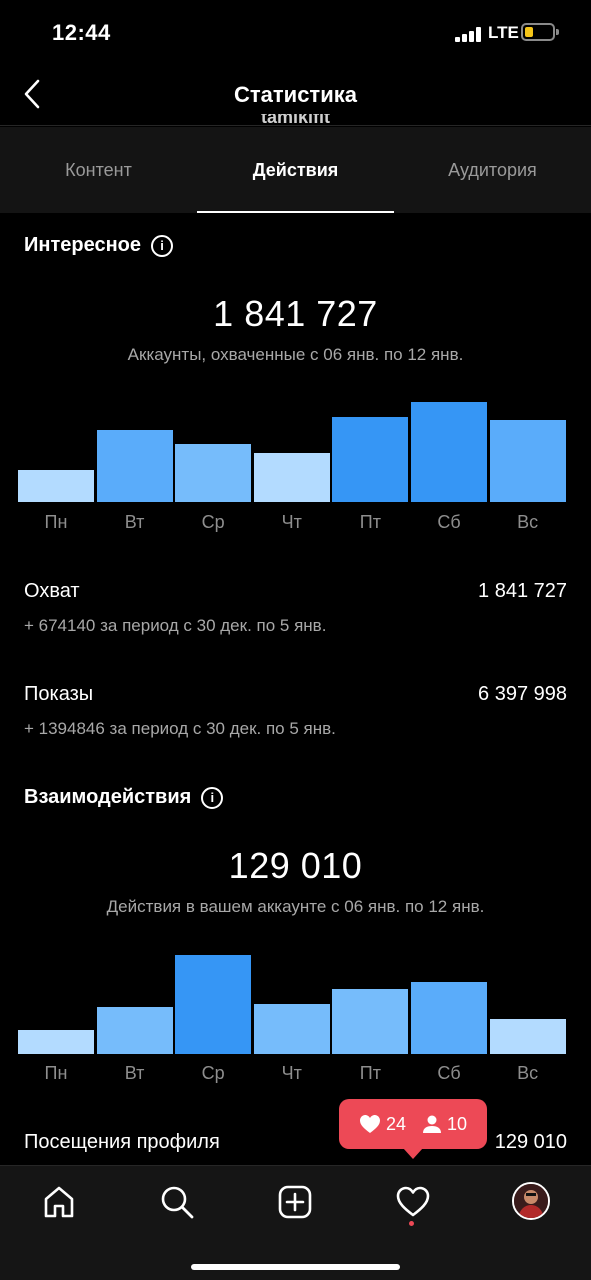 The height and width of the screenshot is (1280, 591). I want to click on nav-new-post-button, so click(295, 1202).